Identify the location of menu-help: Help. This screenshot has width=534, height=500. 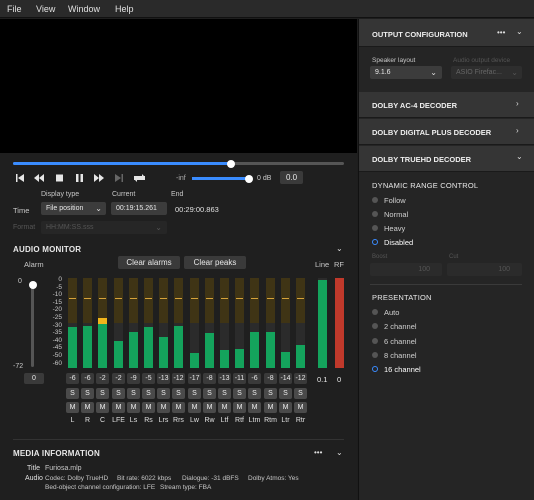
(124, 9).